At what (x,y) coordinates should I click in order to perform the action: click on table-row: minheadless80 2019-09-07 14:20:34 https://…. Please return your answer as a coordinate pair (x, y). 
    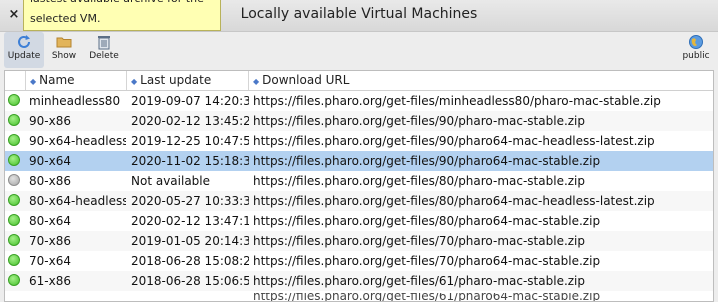
    Looking at the image, I should click on (359, 101).